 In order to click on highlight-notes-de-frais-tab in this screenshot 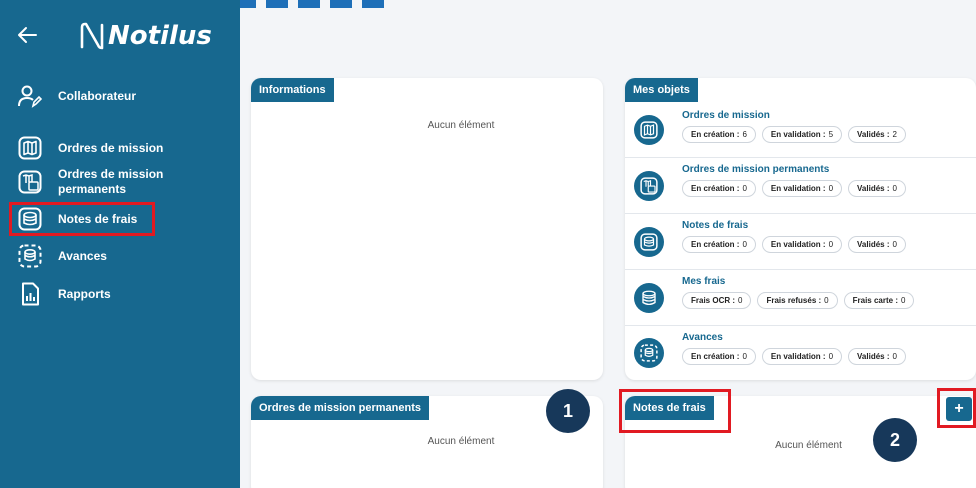, I will do `click(675, 411)`.